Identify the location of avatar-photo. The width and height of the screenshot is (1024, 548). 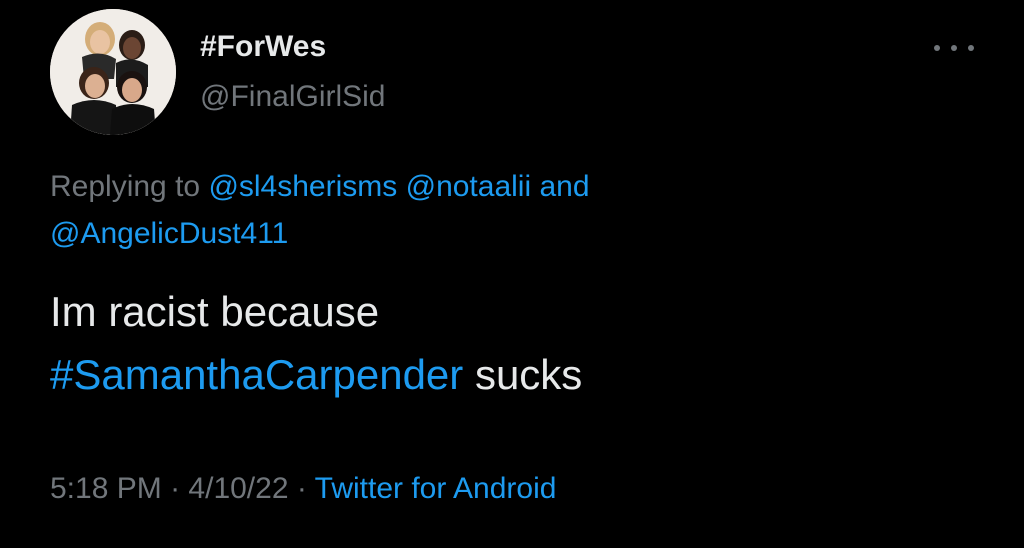
(113, 72).